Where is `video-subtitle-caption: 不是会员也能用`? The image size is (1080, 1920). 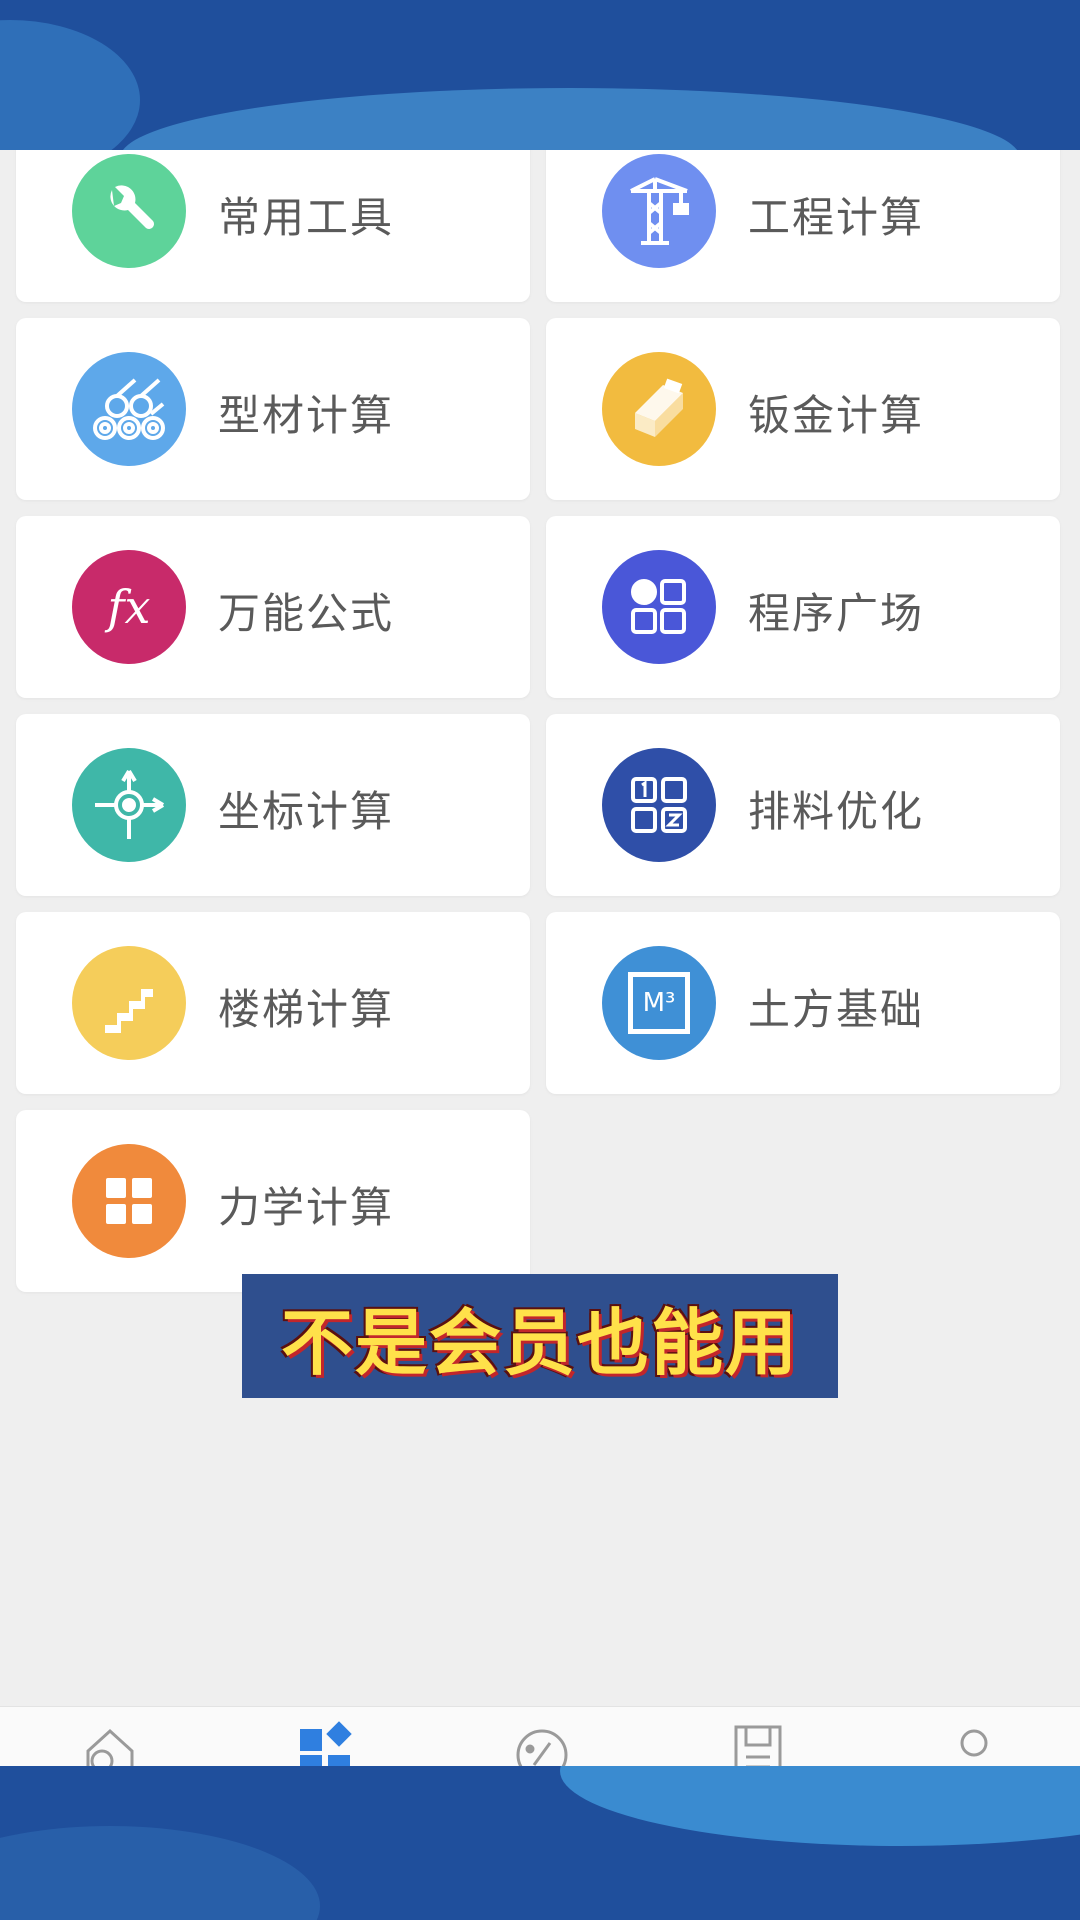 video-subtitle-caption: 不是会员也能用 is located at coordinates (540, 1336).